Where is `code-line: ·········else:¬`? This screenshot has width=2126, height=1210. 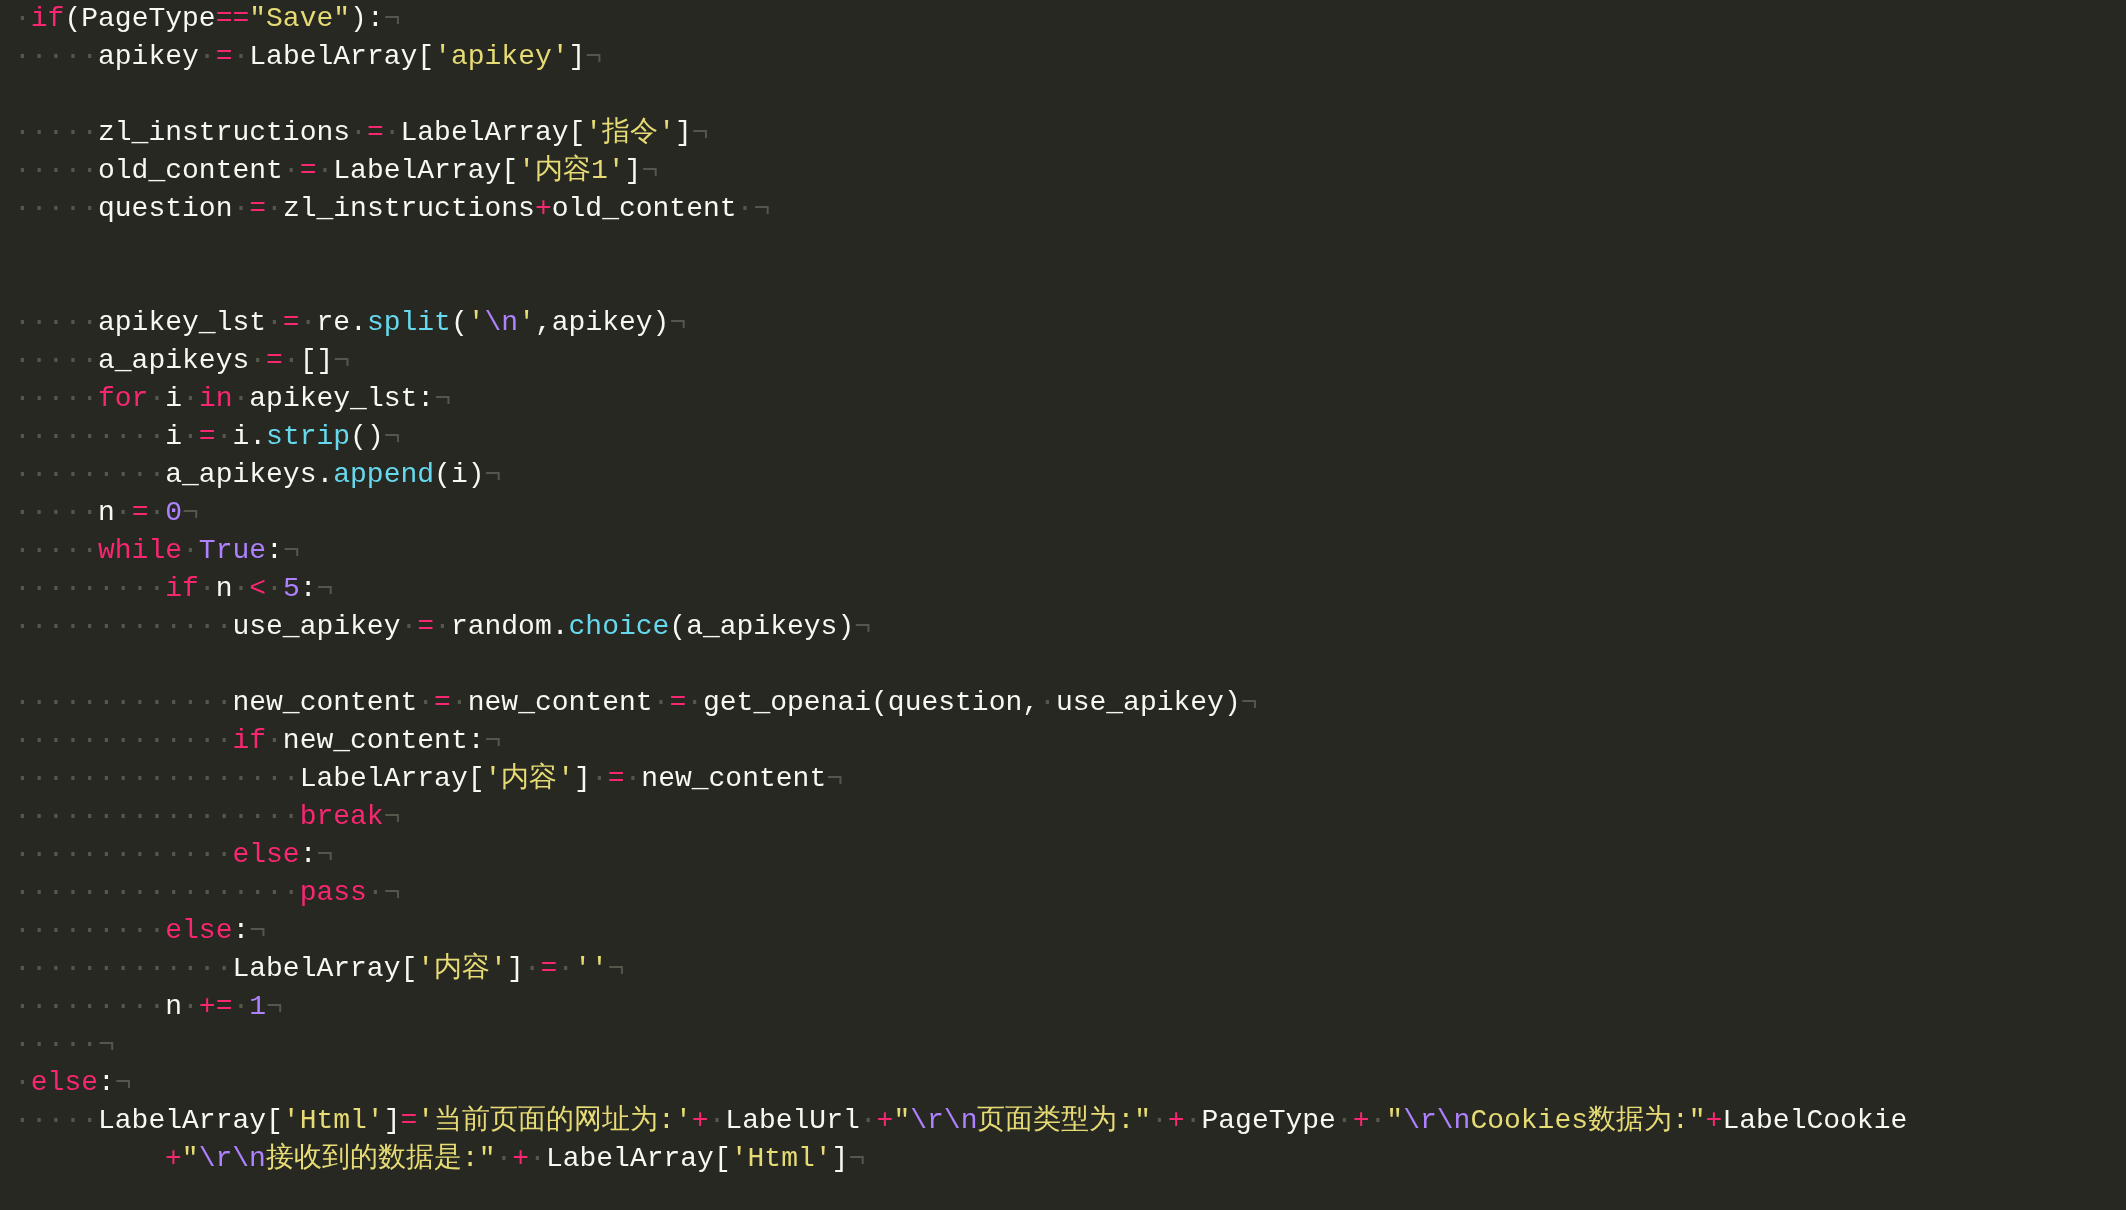
code-line: ·········else:¬ is located at coordinates (140, 931).